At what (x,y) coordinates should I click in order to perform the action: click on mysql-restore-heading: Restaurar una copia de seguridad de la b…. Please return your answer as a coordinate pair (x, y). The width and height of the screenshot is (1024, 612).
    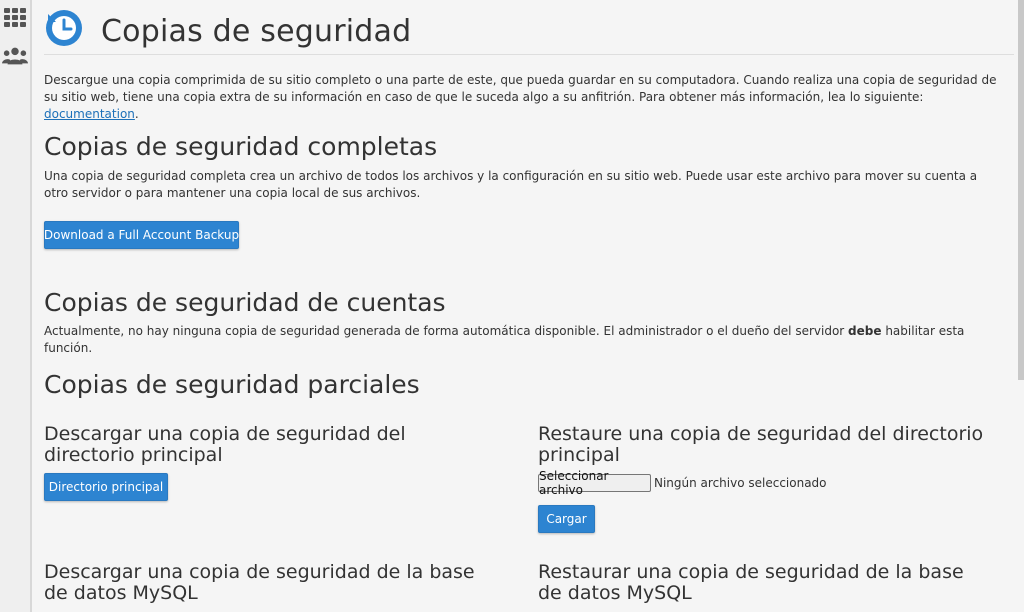
    Looking at the image, I should click on (751, 582).